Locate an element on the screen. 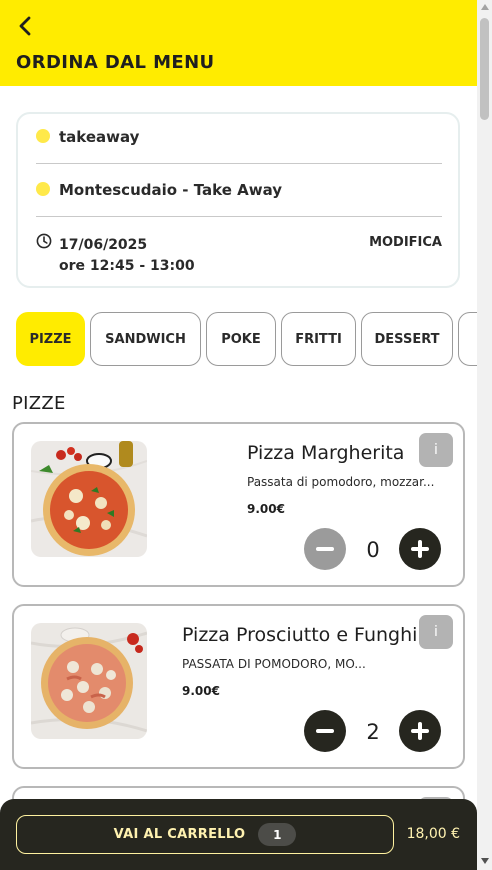  order-location-text: Montescudaio - Take Away is located at coordinates (171, 190).